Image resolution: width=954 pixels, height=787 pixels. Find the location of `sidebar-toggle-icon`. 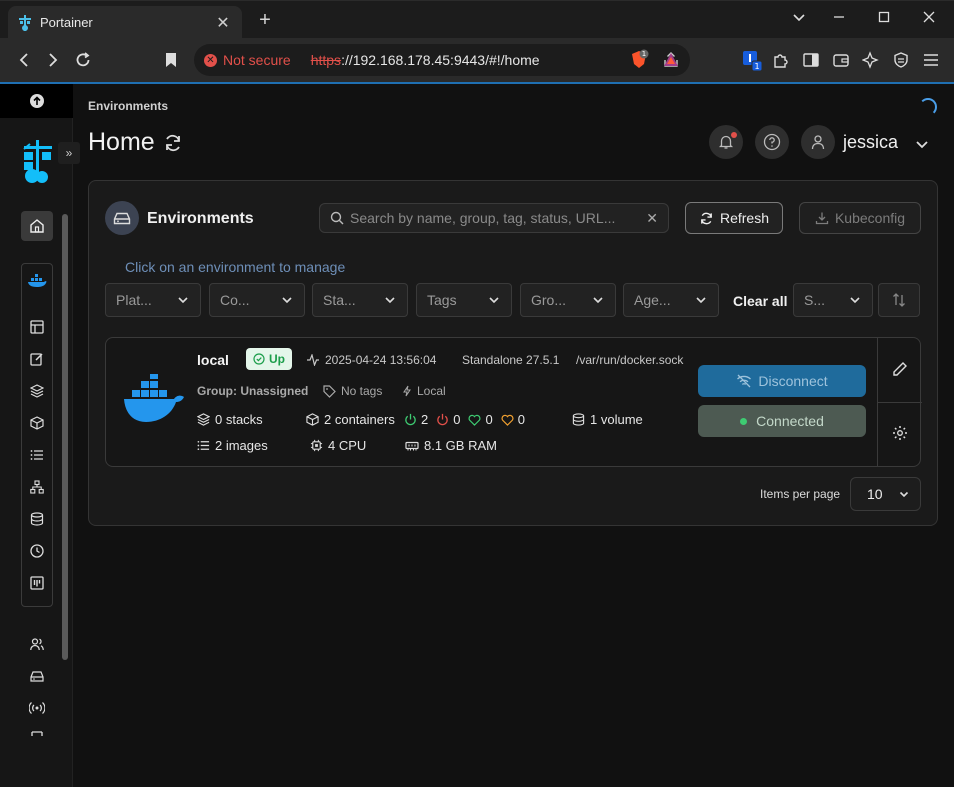

sidebar-toggle-icon is located at coordinates (811, 60).